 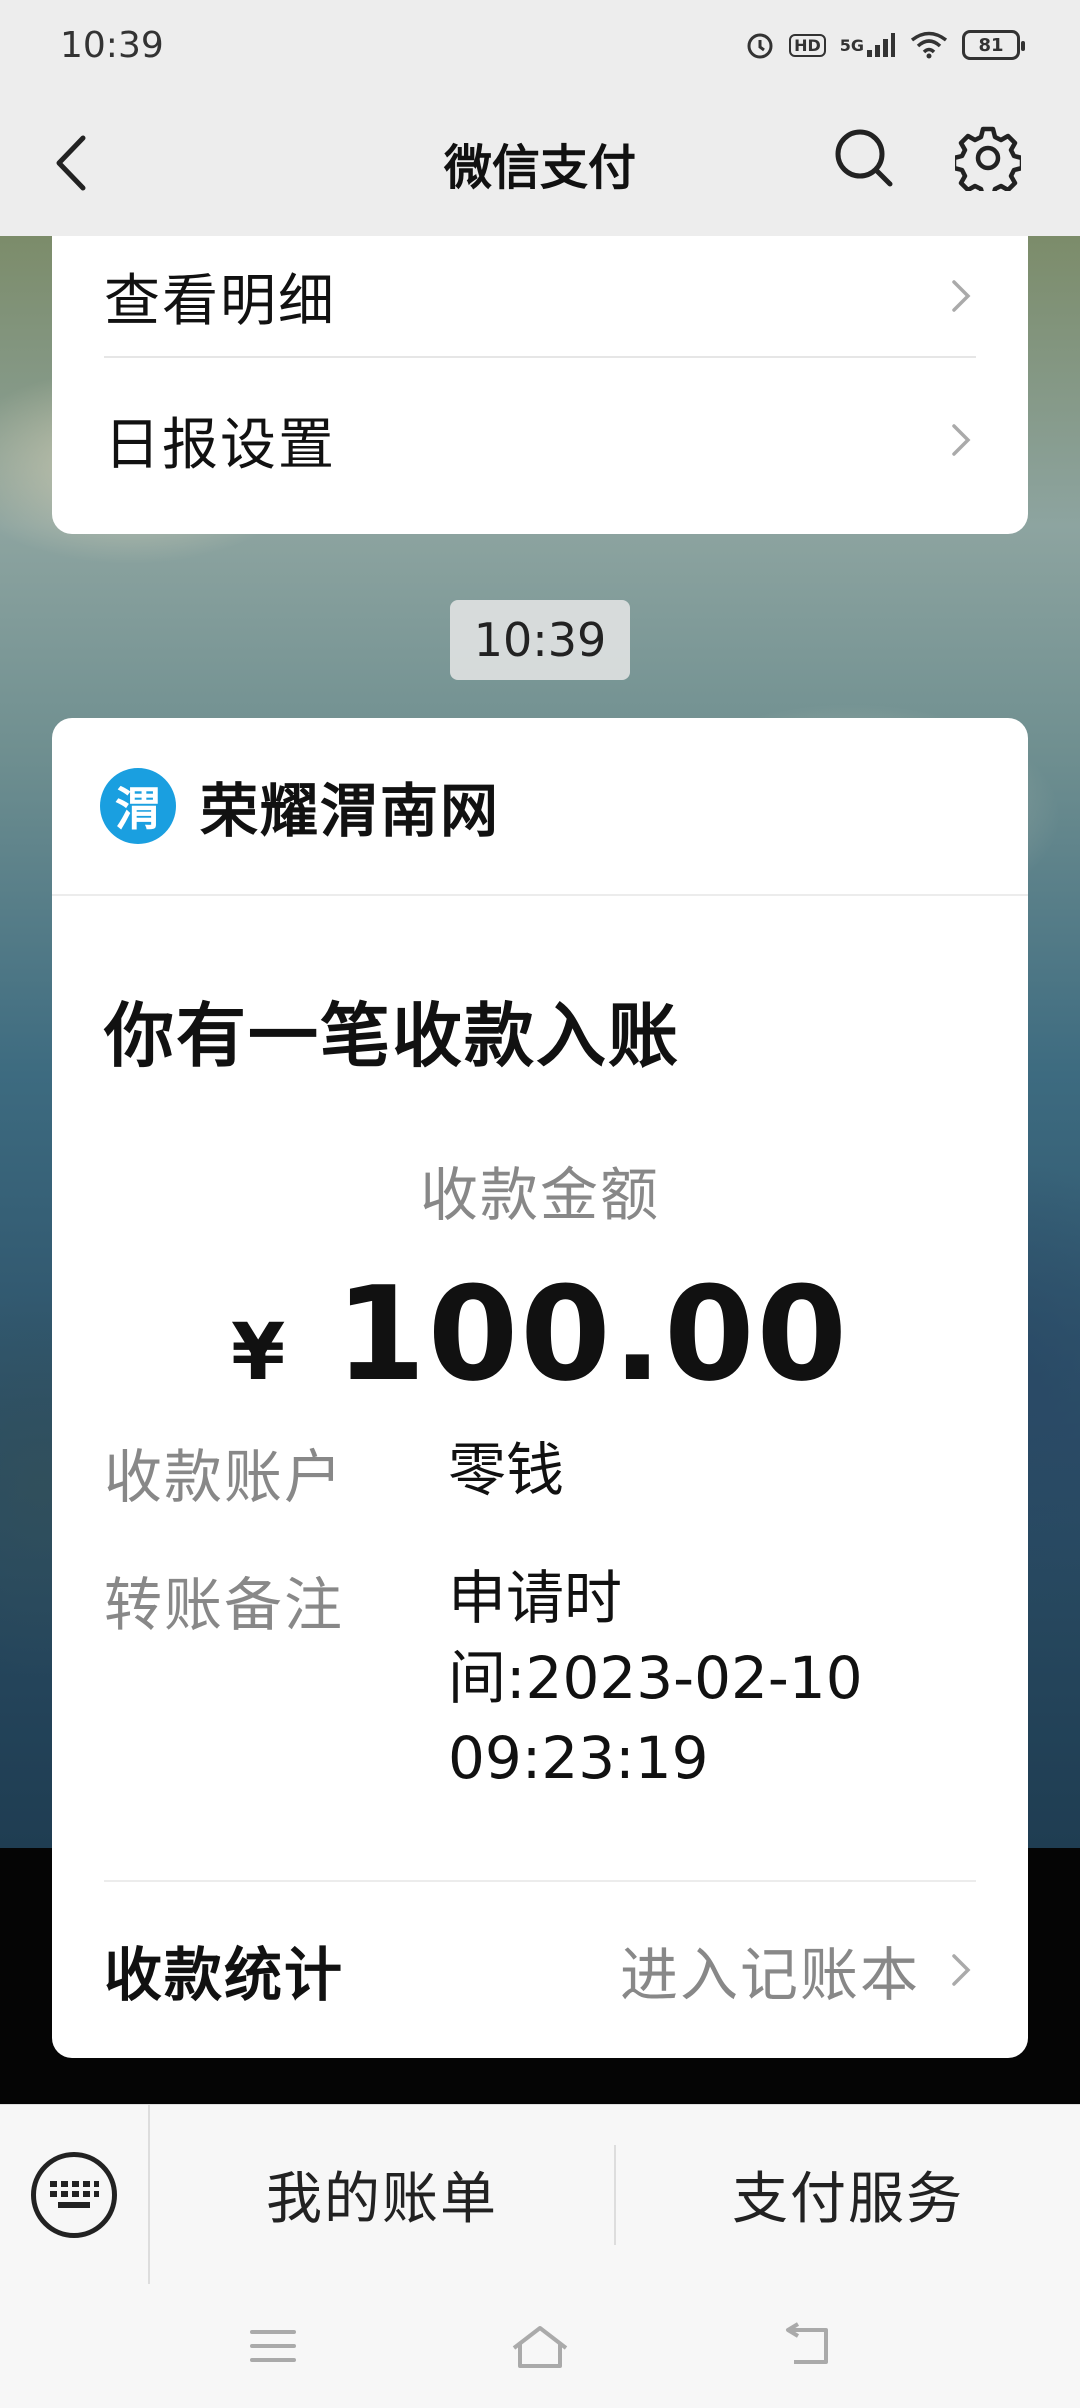 I want to click on summary-card: 查看明细 日报设置, so click(x=540, y=385).